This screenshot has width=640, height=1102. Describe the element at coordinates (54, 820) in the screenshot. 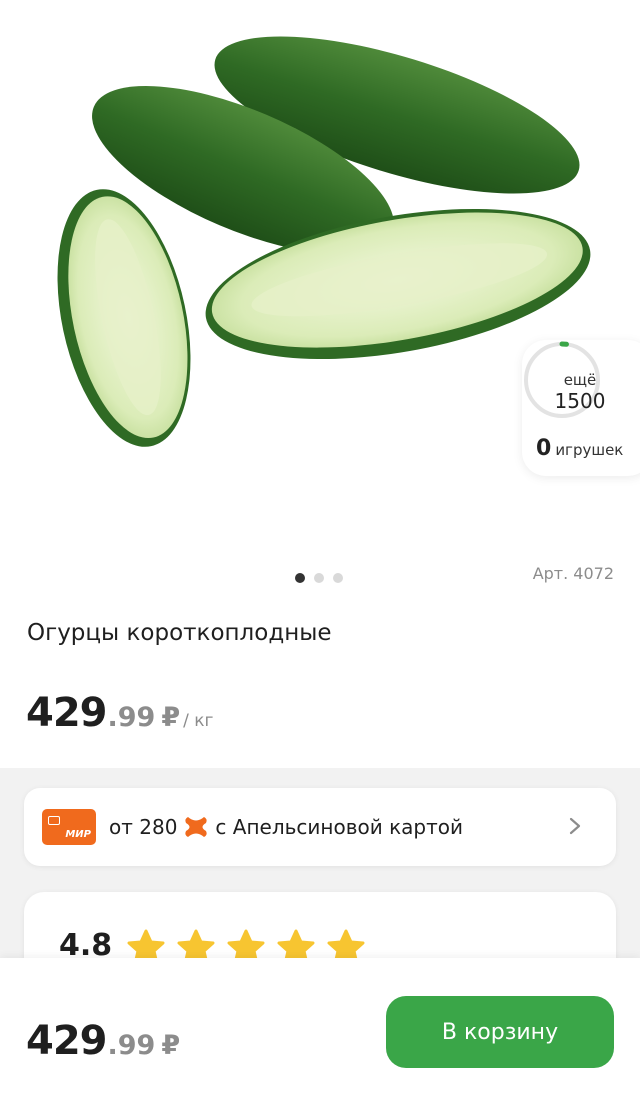

I see `card-chip-icon` at that location.